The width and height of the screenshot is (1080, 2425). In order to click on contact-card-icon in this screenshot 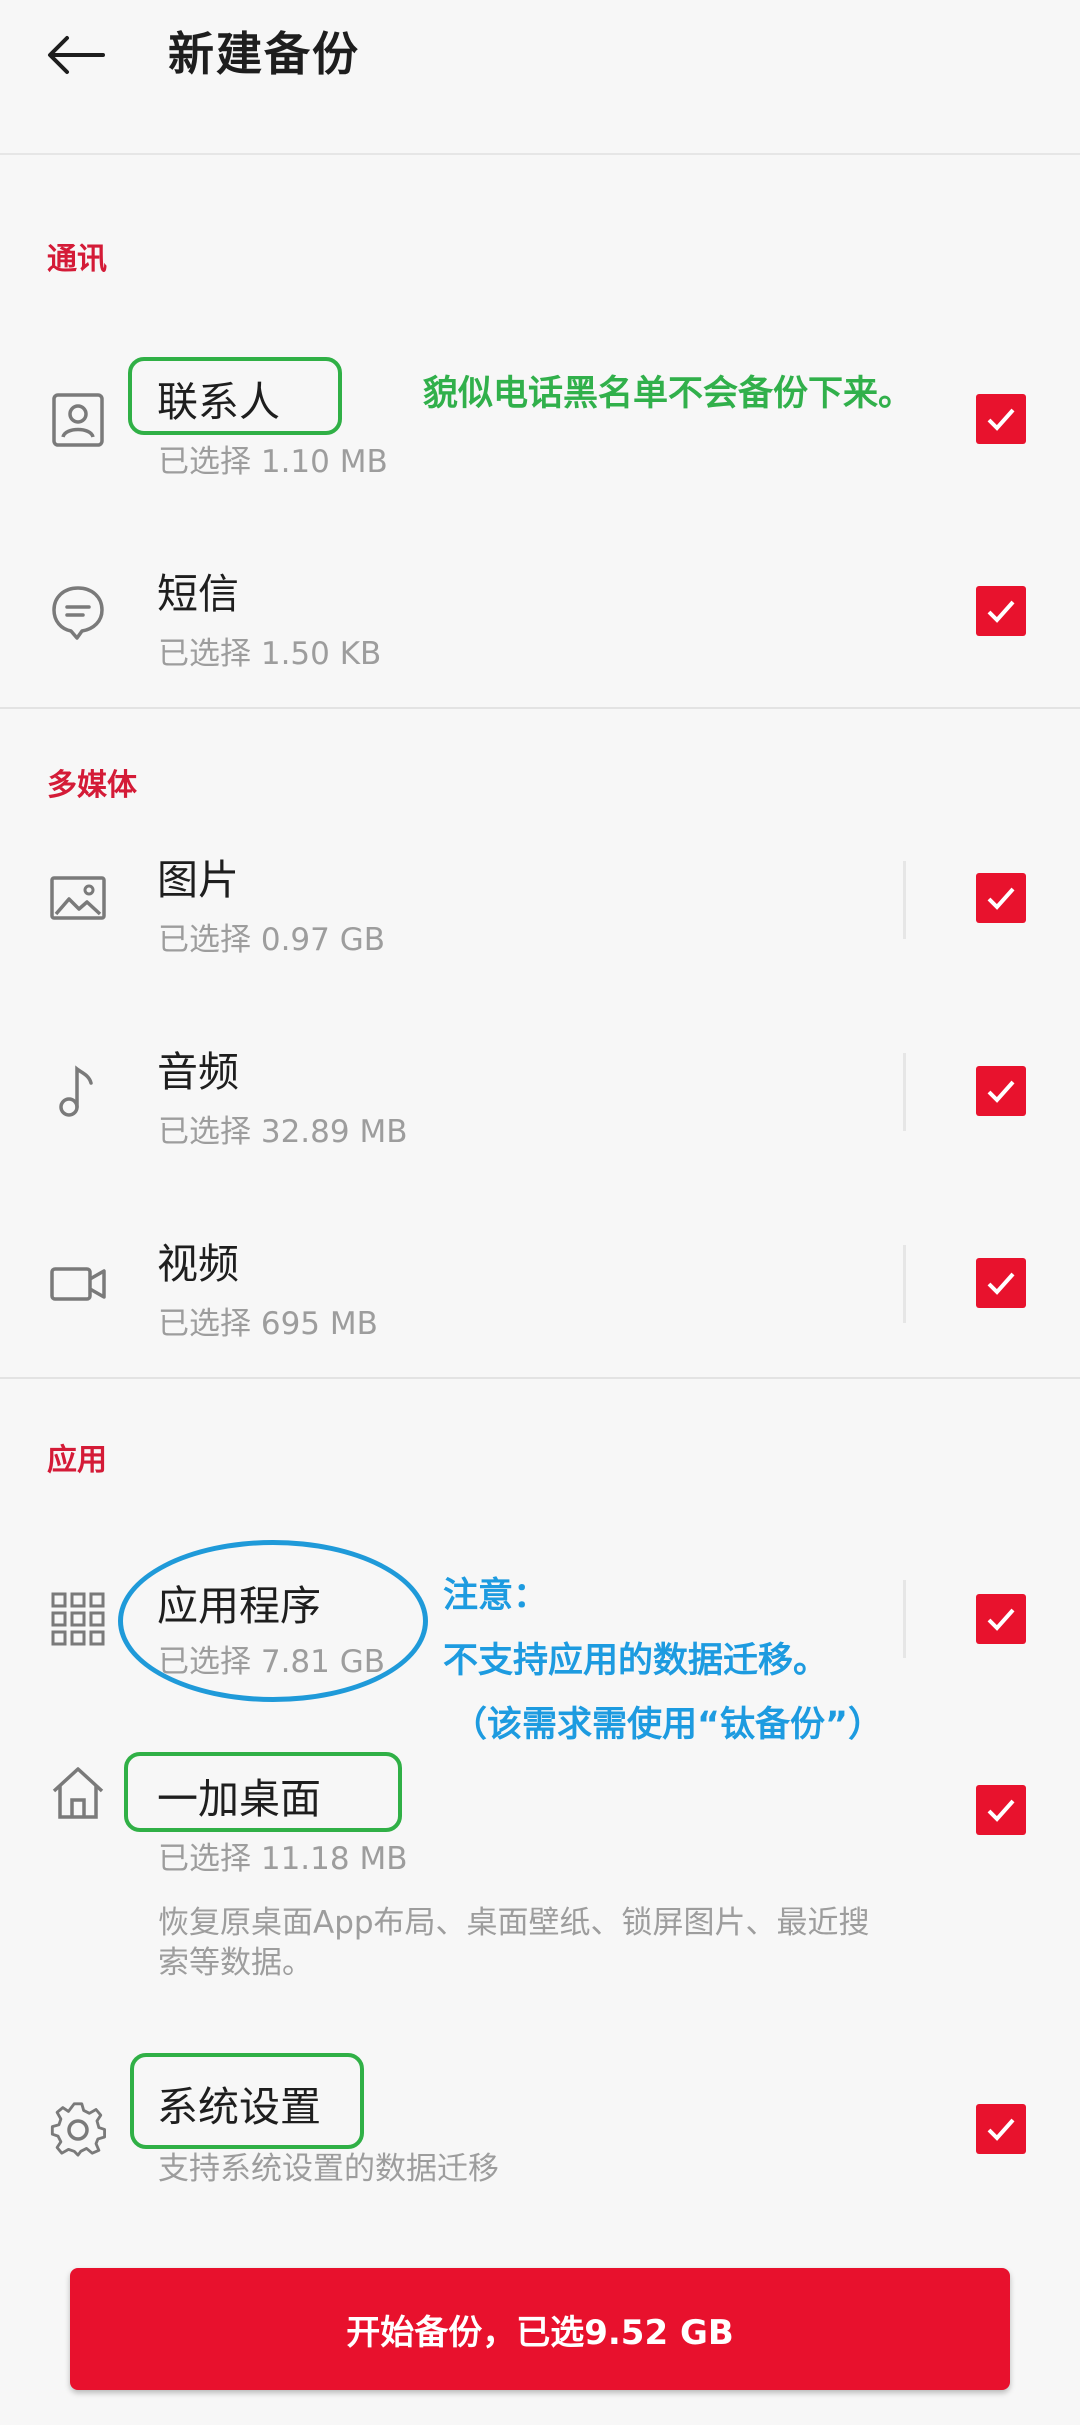, I will do `click(78, 420)`.